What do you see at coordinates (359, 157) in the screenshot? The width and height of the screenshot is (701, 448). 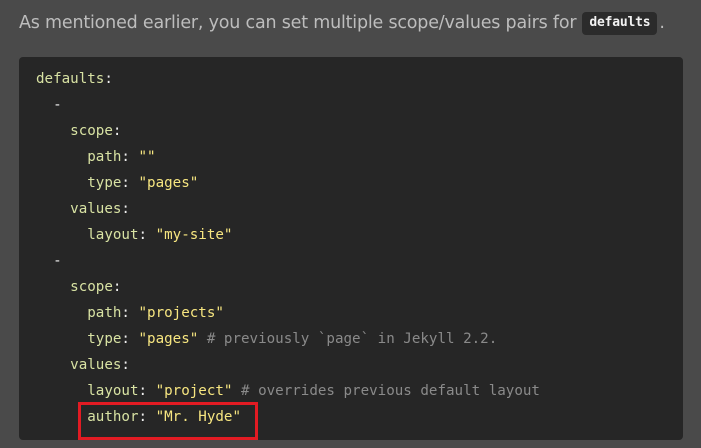 I see `code-line: path: ""` at bounding box center [359, 157].